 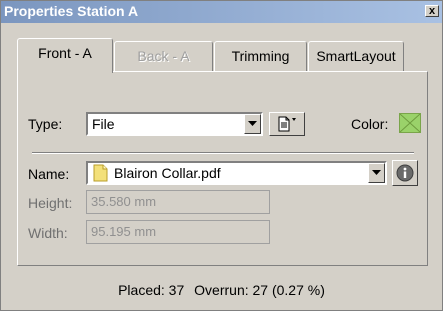 I want to click on divider, so click(x=223, y=153).